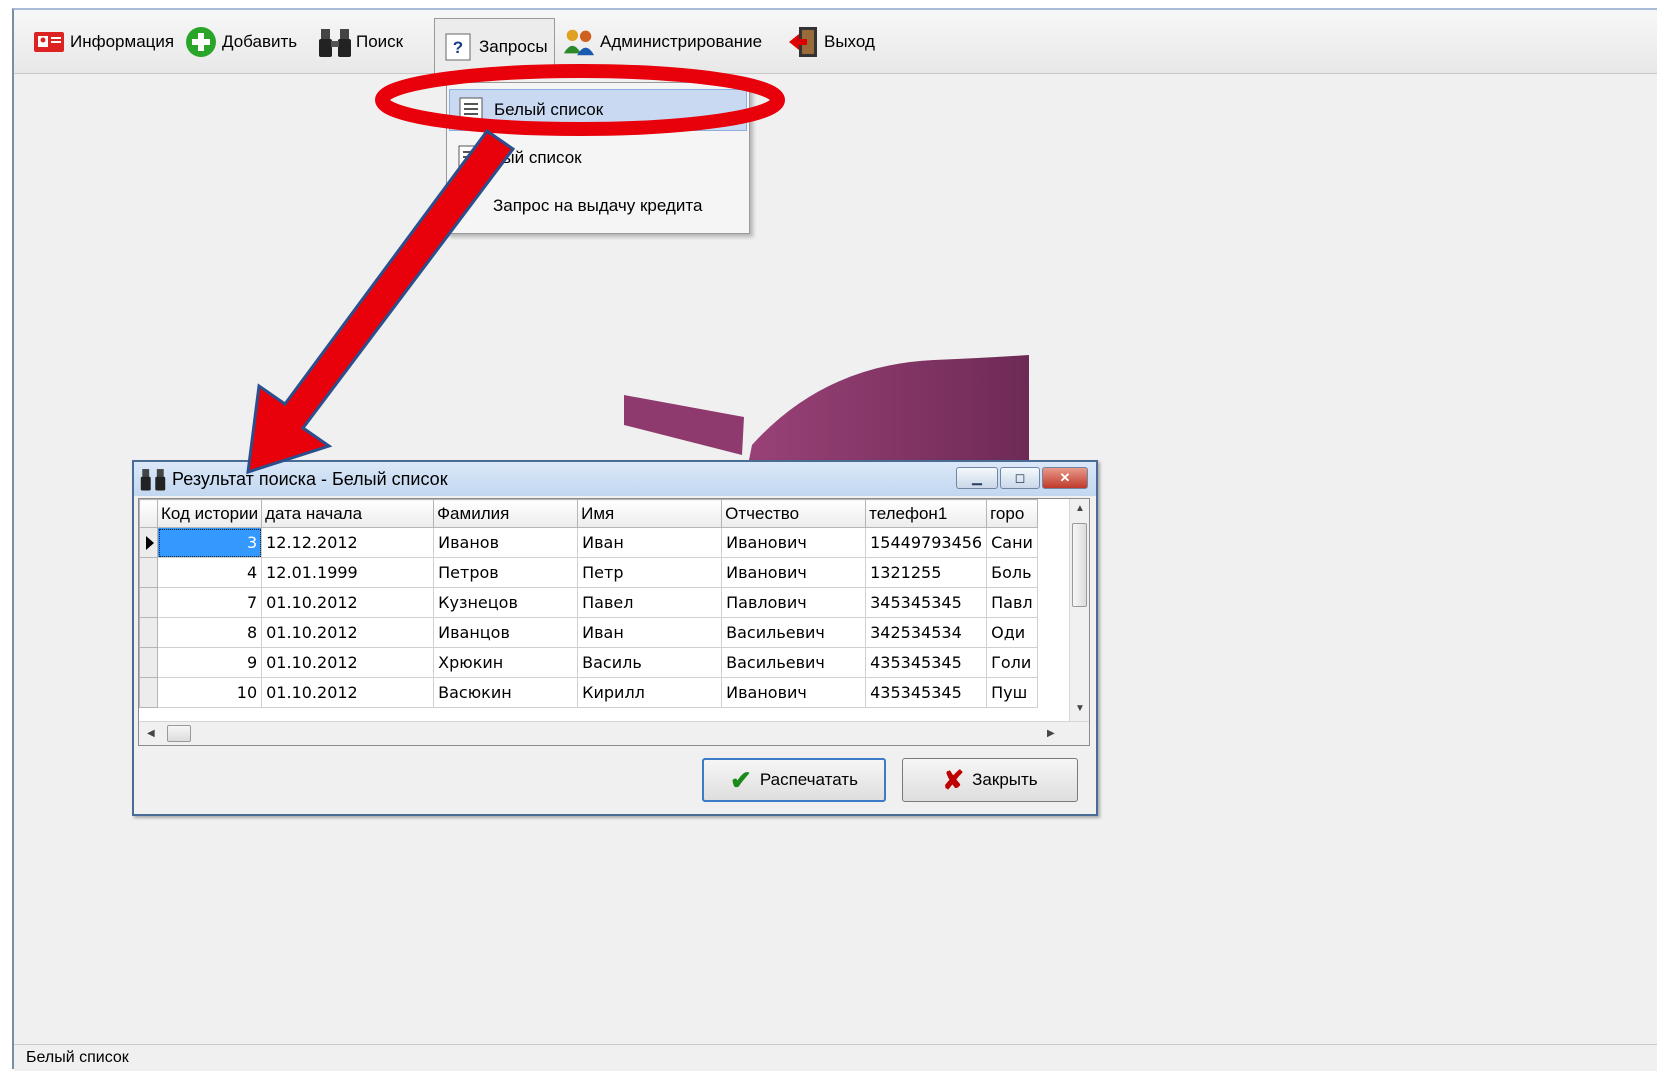 This screenshot has height=1071, width=1657. What do you see at coordinates (360, 42) in the screenshot?
I see `toolbar-search-button: Поиск` at bounding box center [360, 42].